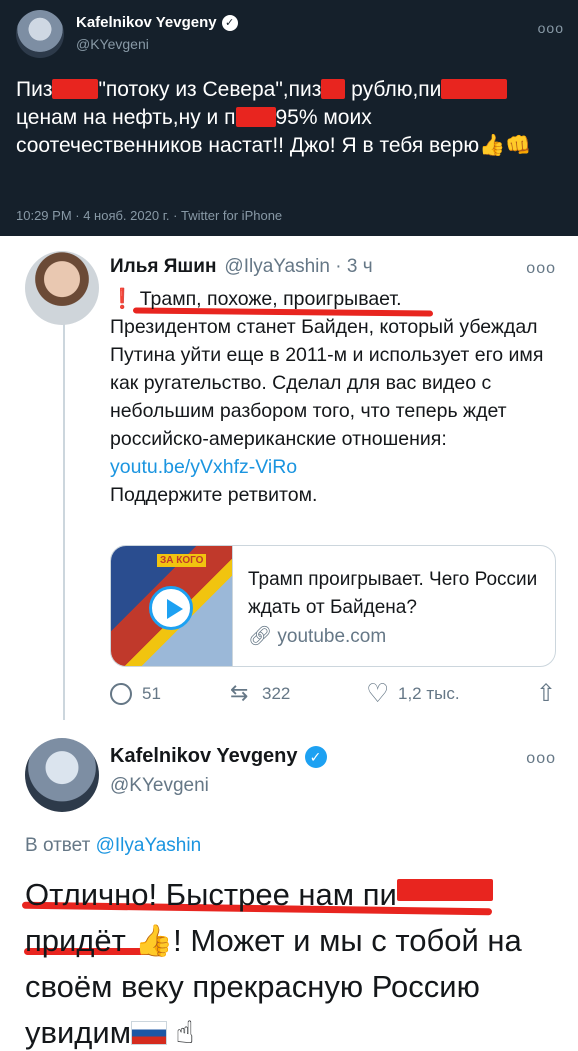 The width and height of the screenshot is (578, 1051). What do you see at coordinates (149, 1033) in the screenshot?
I see `russia-flag-icon` at bounding box center [149, 1033].